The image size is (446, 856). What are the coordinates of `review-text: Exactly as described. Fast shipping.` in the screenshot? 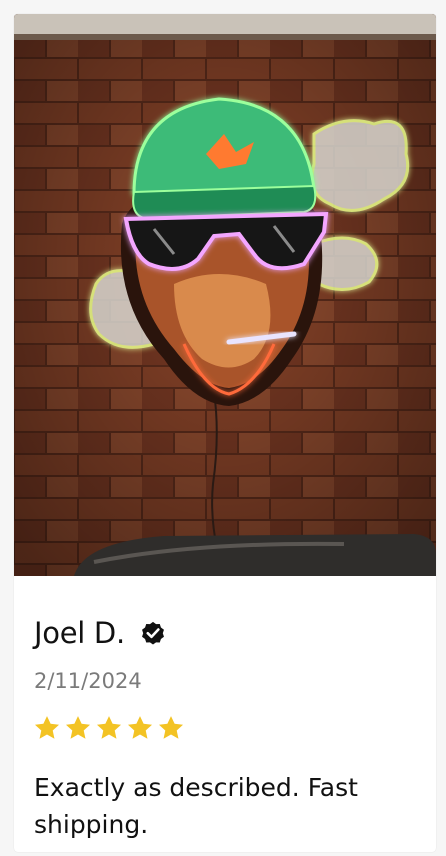 It's located at (196, 806).